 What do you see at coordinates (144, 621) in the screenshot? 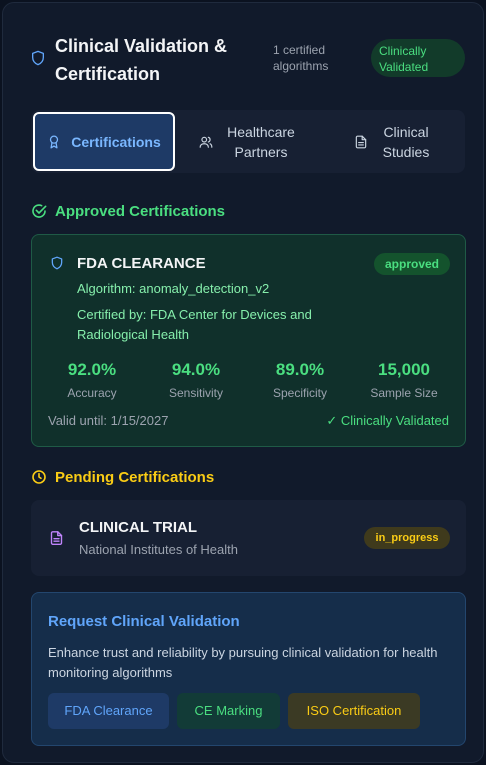
I see `request-title: Request Clinical Validation` at bounding box center [144, 621].